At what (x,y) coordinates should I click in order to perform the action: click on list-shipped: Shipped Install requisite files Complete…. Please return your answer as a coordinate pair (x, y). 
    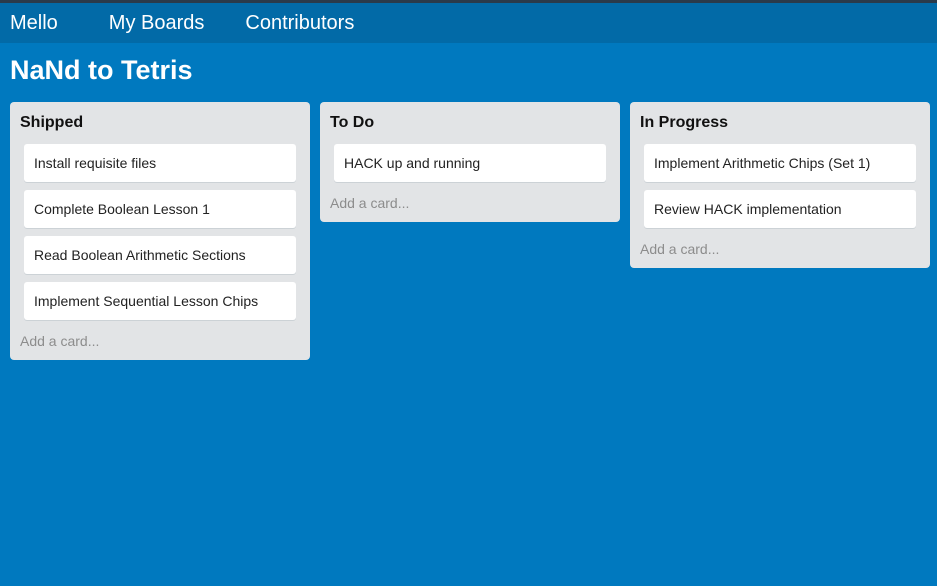
    Looking at the image, I should click on (160, 231).